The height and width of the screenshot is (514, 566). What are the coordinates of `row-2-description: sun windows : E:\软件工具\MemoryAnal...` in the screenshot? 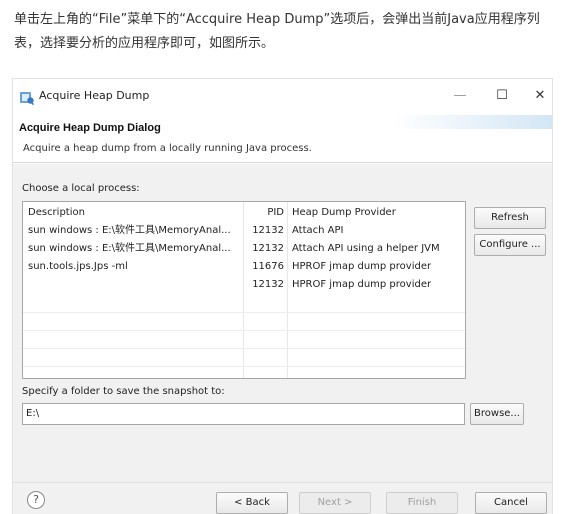 It's located at (135, 249).